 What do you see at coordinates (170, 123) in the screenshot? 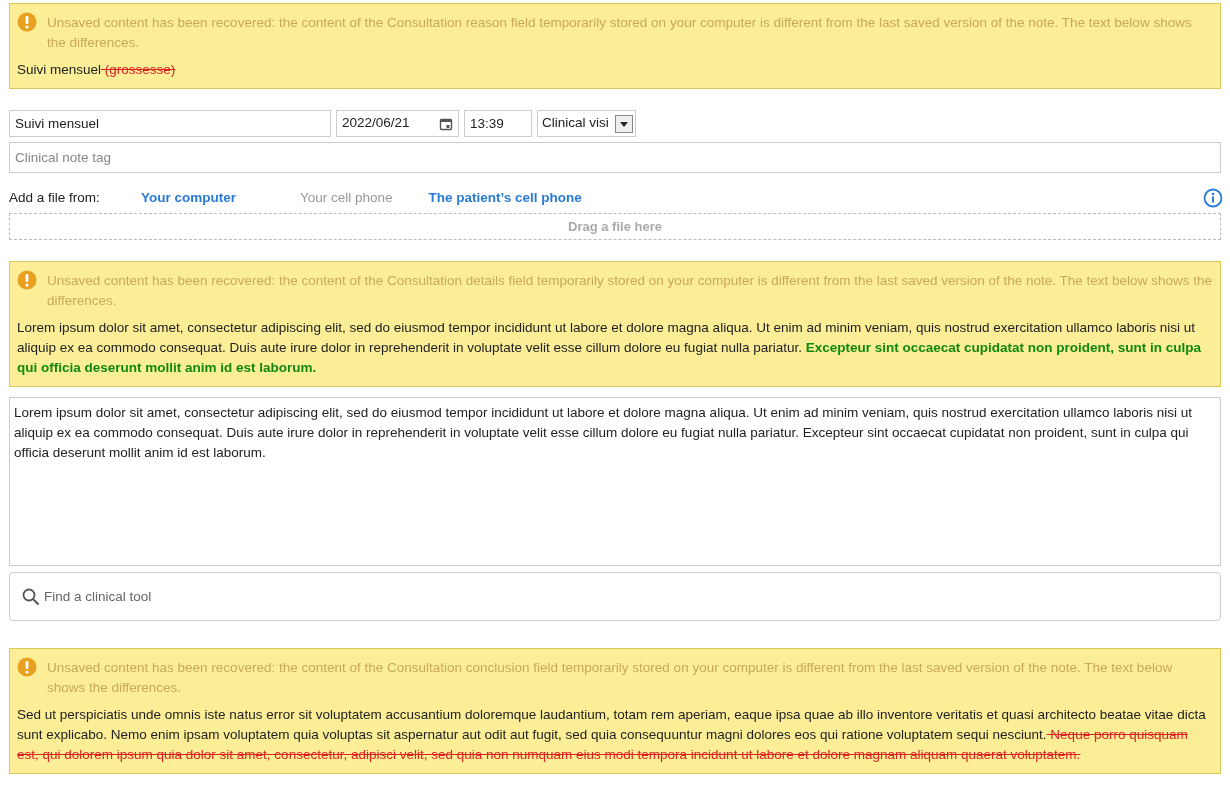
I see `title-field: Suivi mensuel` at bounding box center [170, 123].